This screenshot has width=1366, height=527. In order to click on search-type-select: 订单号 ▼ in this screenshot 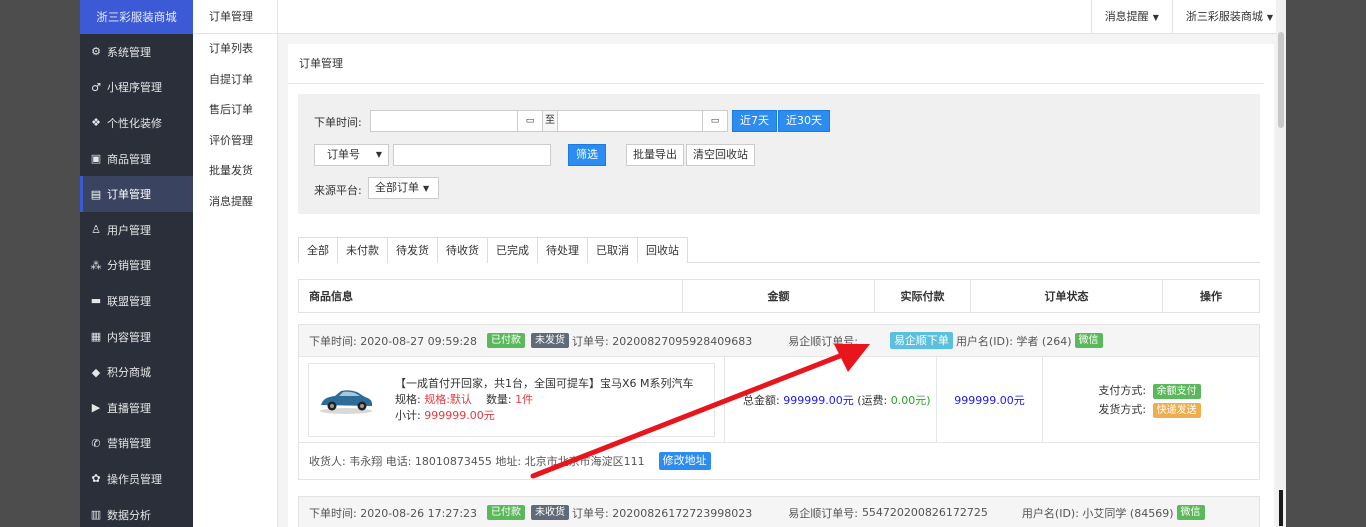, I will do `click(351, 155)`.